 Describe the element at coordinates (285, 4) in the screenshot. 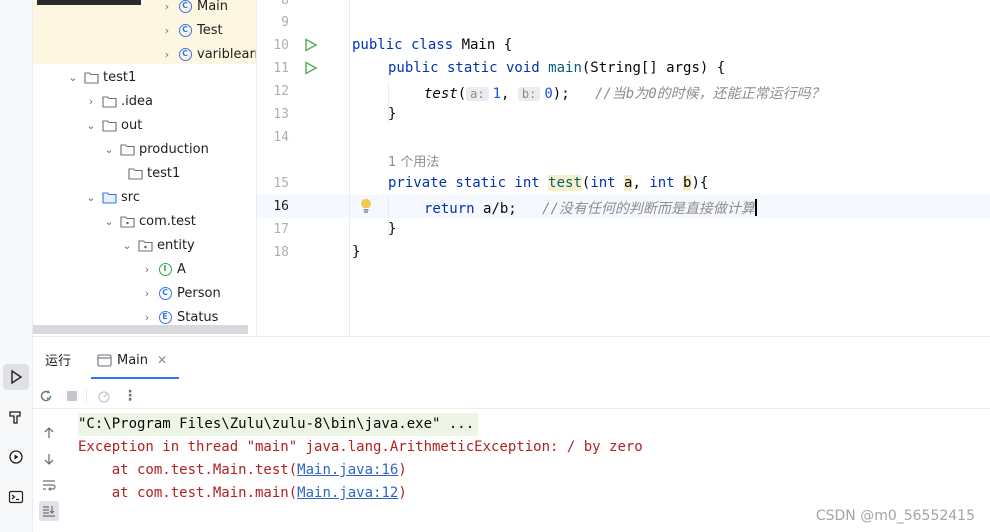

I see `line-number: 8` at that location.